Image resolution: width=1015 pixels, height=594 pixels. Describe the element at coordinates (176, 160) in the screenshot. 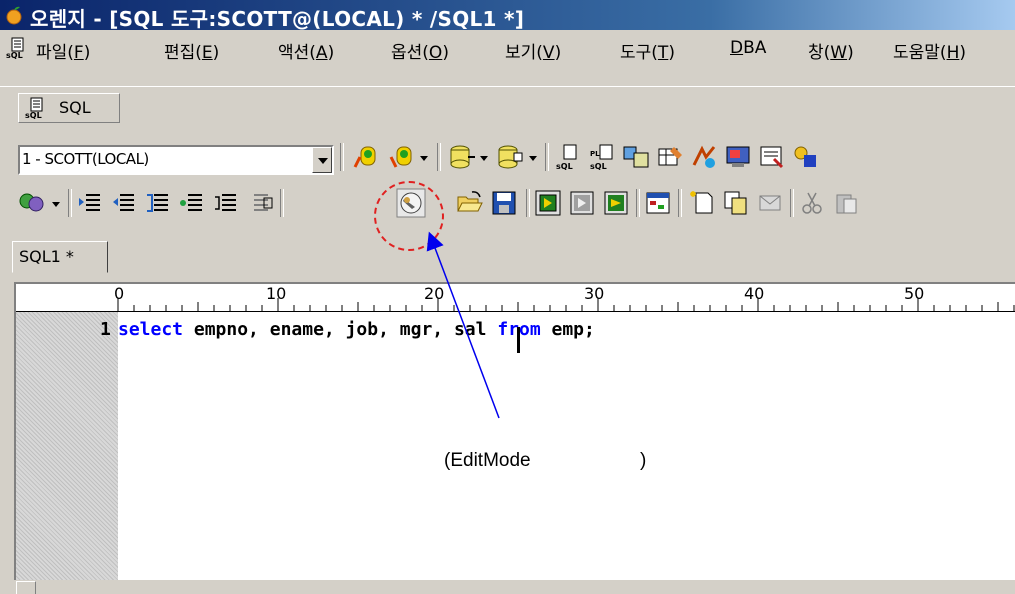

I see `connection-select: 1 - SCOTT(LOCAL)` at that location.